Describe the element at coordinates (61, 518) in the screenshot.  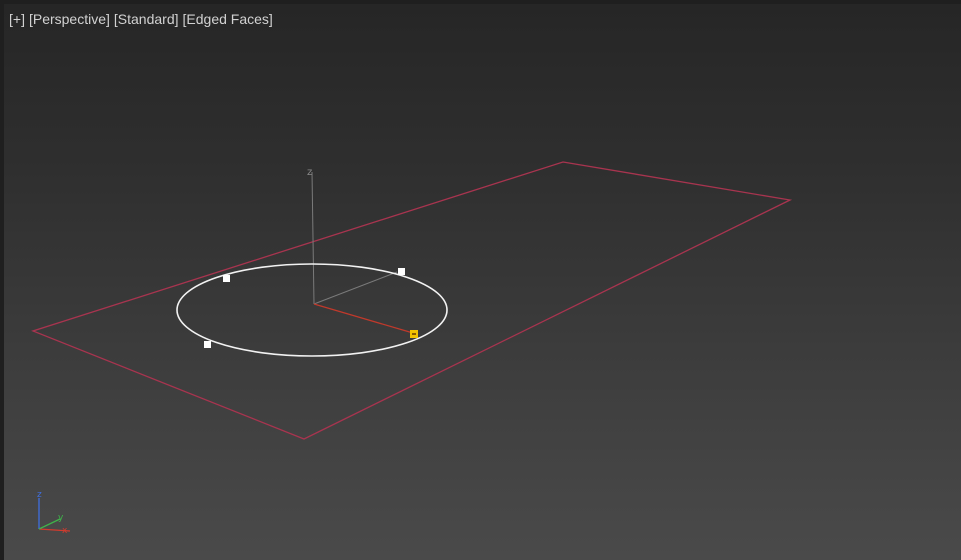
I see `tripod-y-label: y` at that location.